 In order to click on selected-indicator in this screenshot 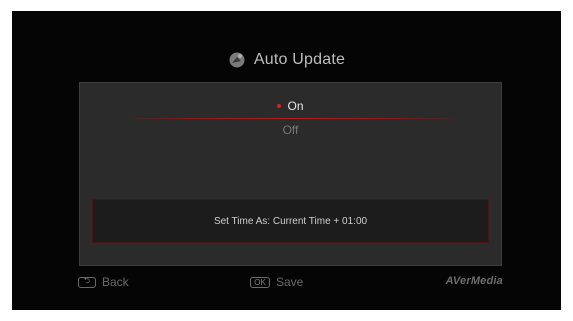, I will do `click(279, 105)`.